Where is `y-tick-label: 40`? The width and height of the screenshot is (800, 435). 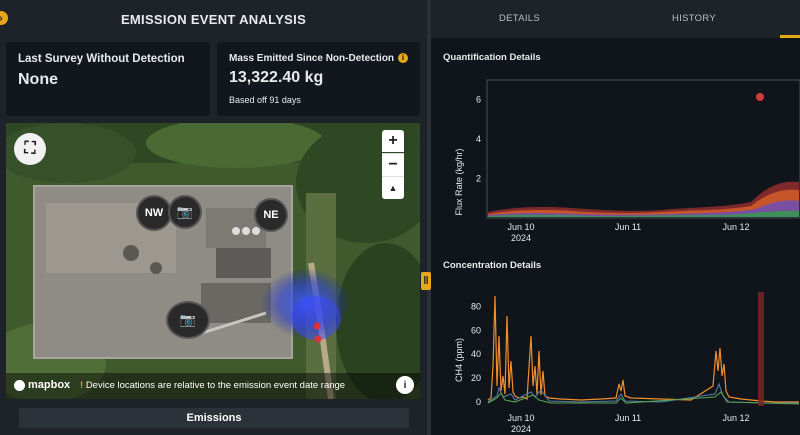
y-tick-label: 40 is located at coordinates (476, 354).